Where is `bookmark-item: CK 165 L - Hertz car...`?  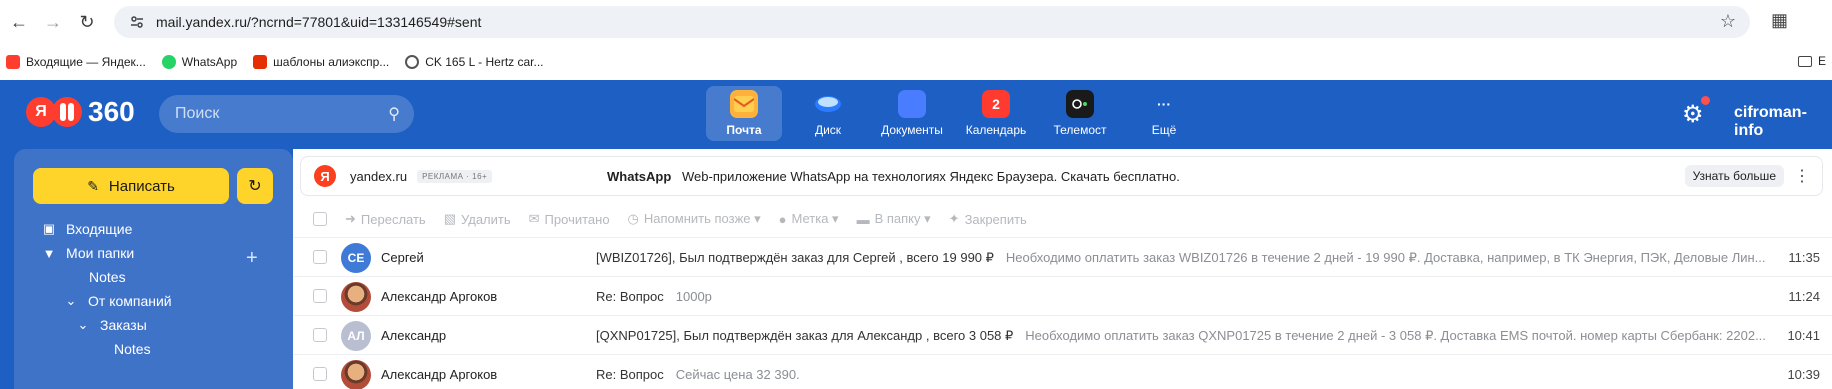
bookmark-item: CK 165 L - Hertz car... is located at coordinates (474, 62).